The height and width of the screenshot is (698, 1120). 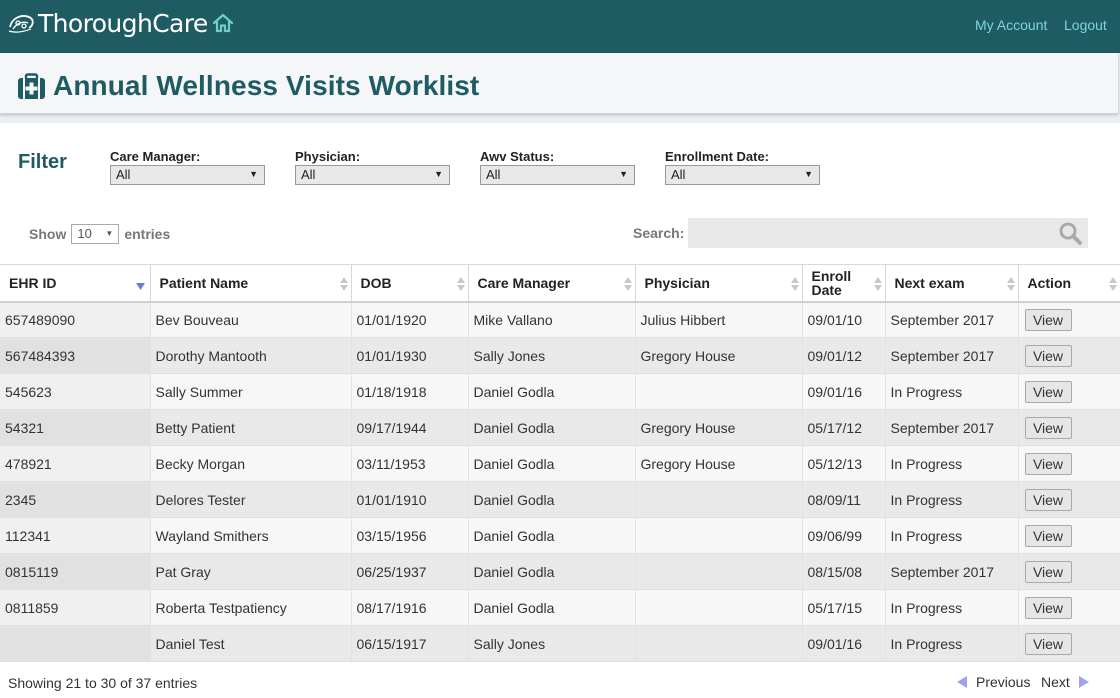 I want to click on column-header-next-exam: Next exam, so click(x=952, y=283).